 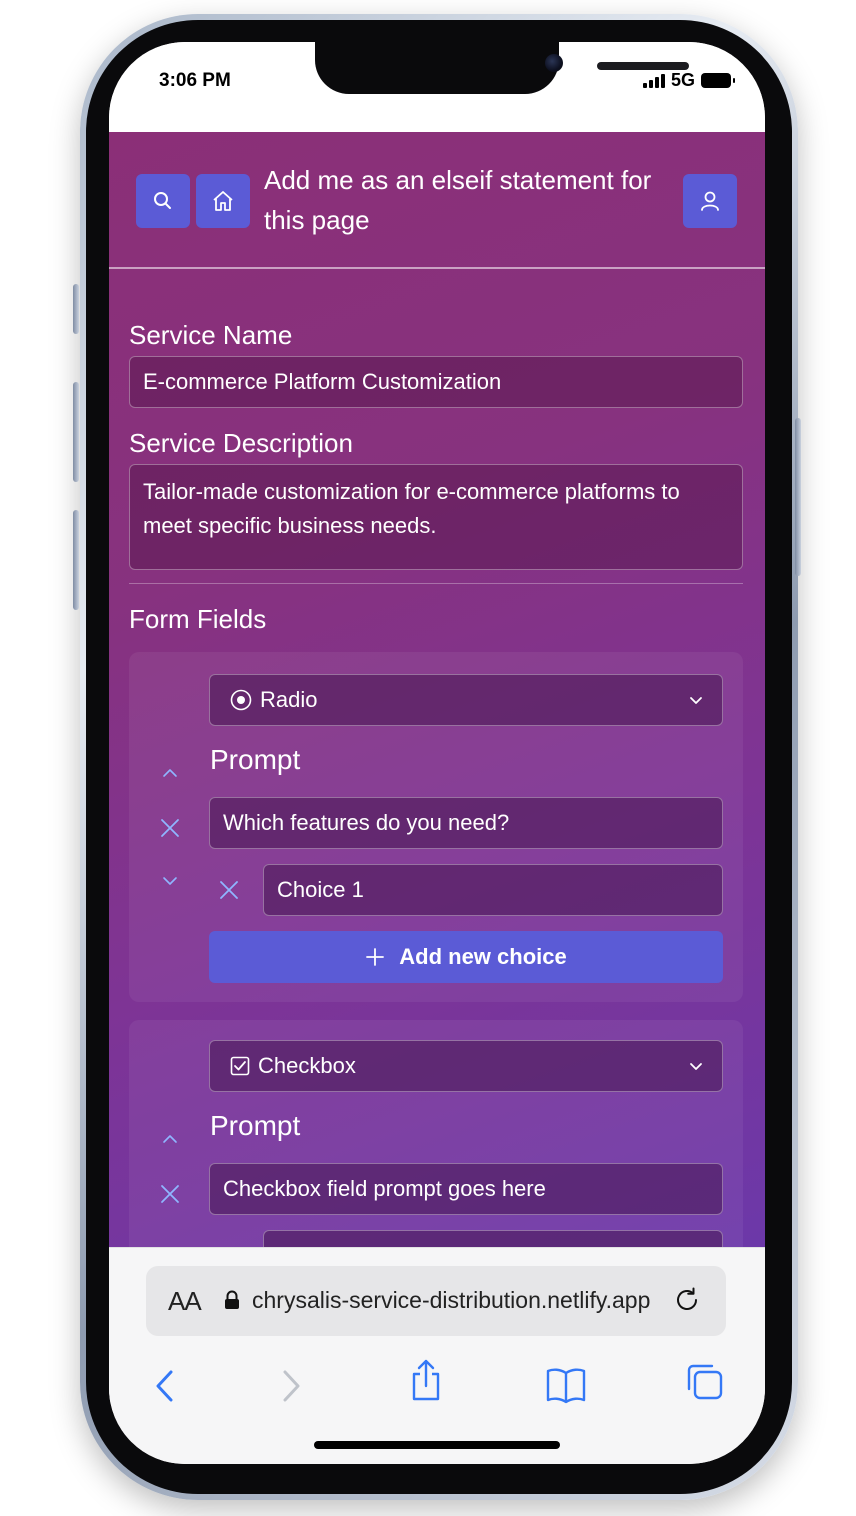 What do you see at coordinates (436, 382) in the screenshot?
I see `service-name-input: E-commerce Platform Customization` at bounding box center [436, 382].